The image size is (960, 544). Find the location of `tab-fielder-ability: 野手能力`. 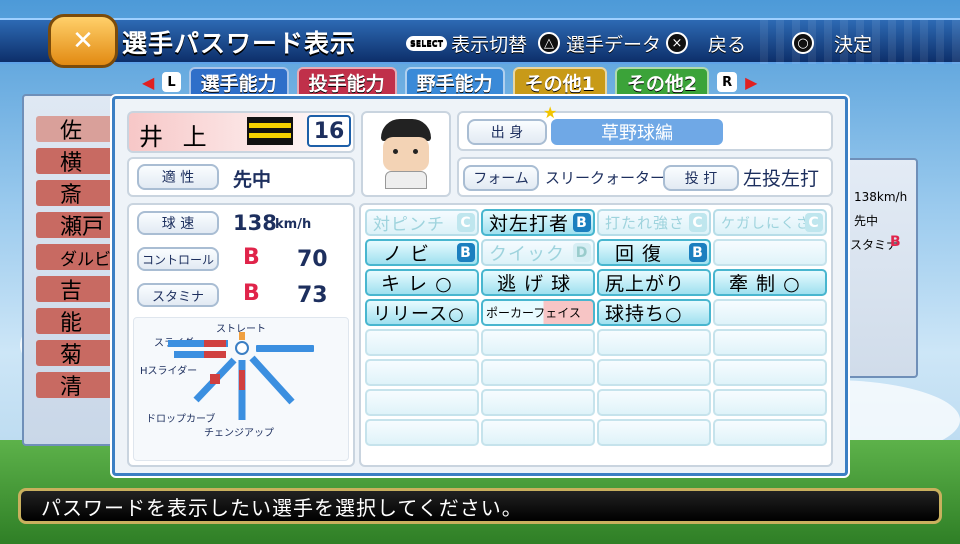

tab-fielder-ability: 野手能力 is located at coordinates (454, 82).